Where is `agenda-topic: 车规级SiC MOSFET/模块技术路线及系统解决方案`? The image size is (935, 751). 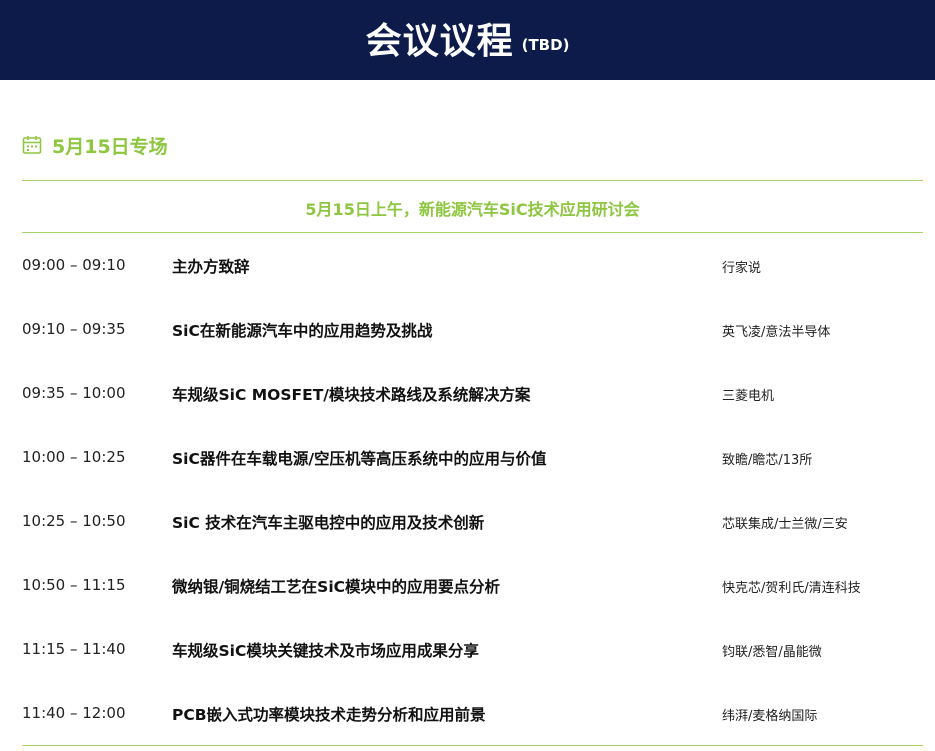 agenda-topic: 车规级SiC MOSFET/模块技术路线及系统解决方案 is located at coordinates (351, 395).